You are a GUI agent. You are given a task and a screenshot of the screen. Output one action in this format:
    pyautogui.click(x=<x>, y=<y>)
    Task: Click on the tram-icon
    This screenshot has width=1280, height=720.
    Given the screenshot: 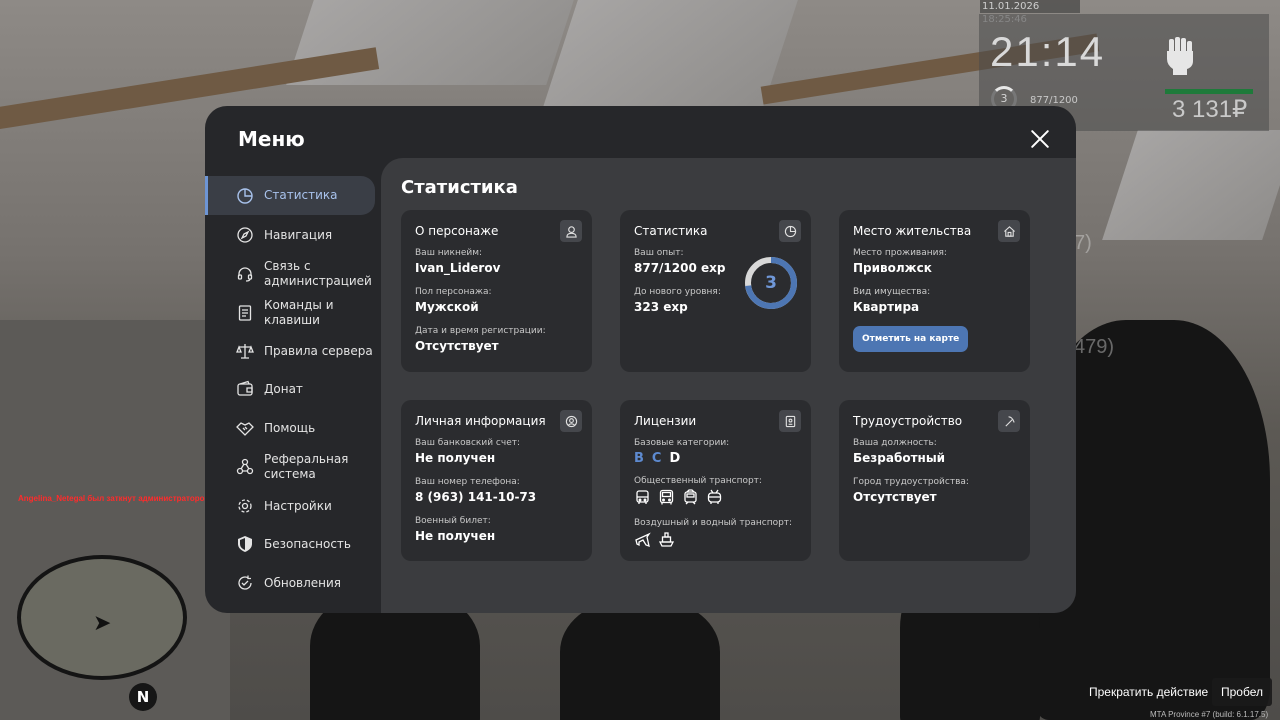 What is the action you would take?
    pyautogui.click(x=690, y=497)
    